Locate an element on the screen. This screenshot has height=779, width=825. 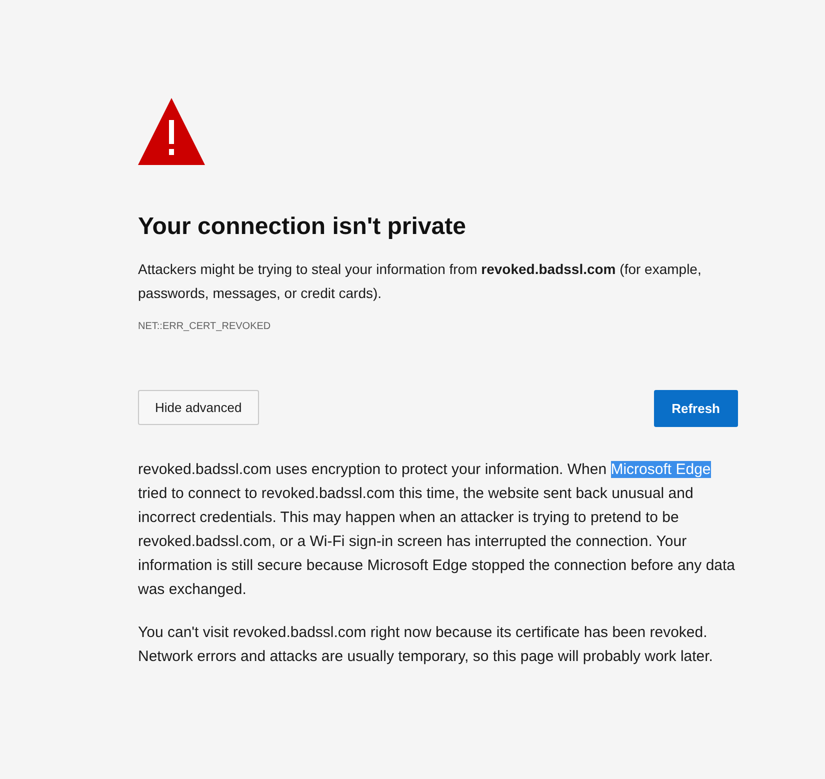
refresh-button: Refresh is located at coordinates (696, 408).